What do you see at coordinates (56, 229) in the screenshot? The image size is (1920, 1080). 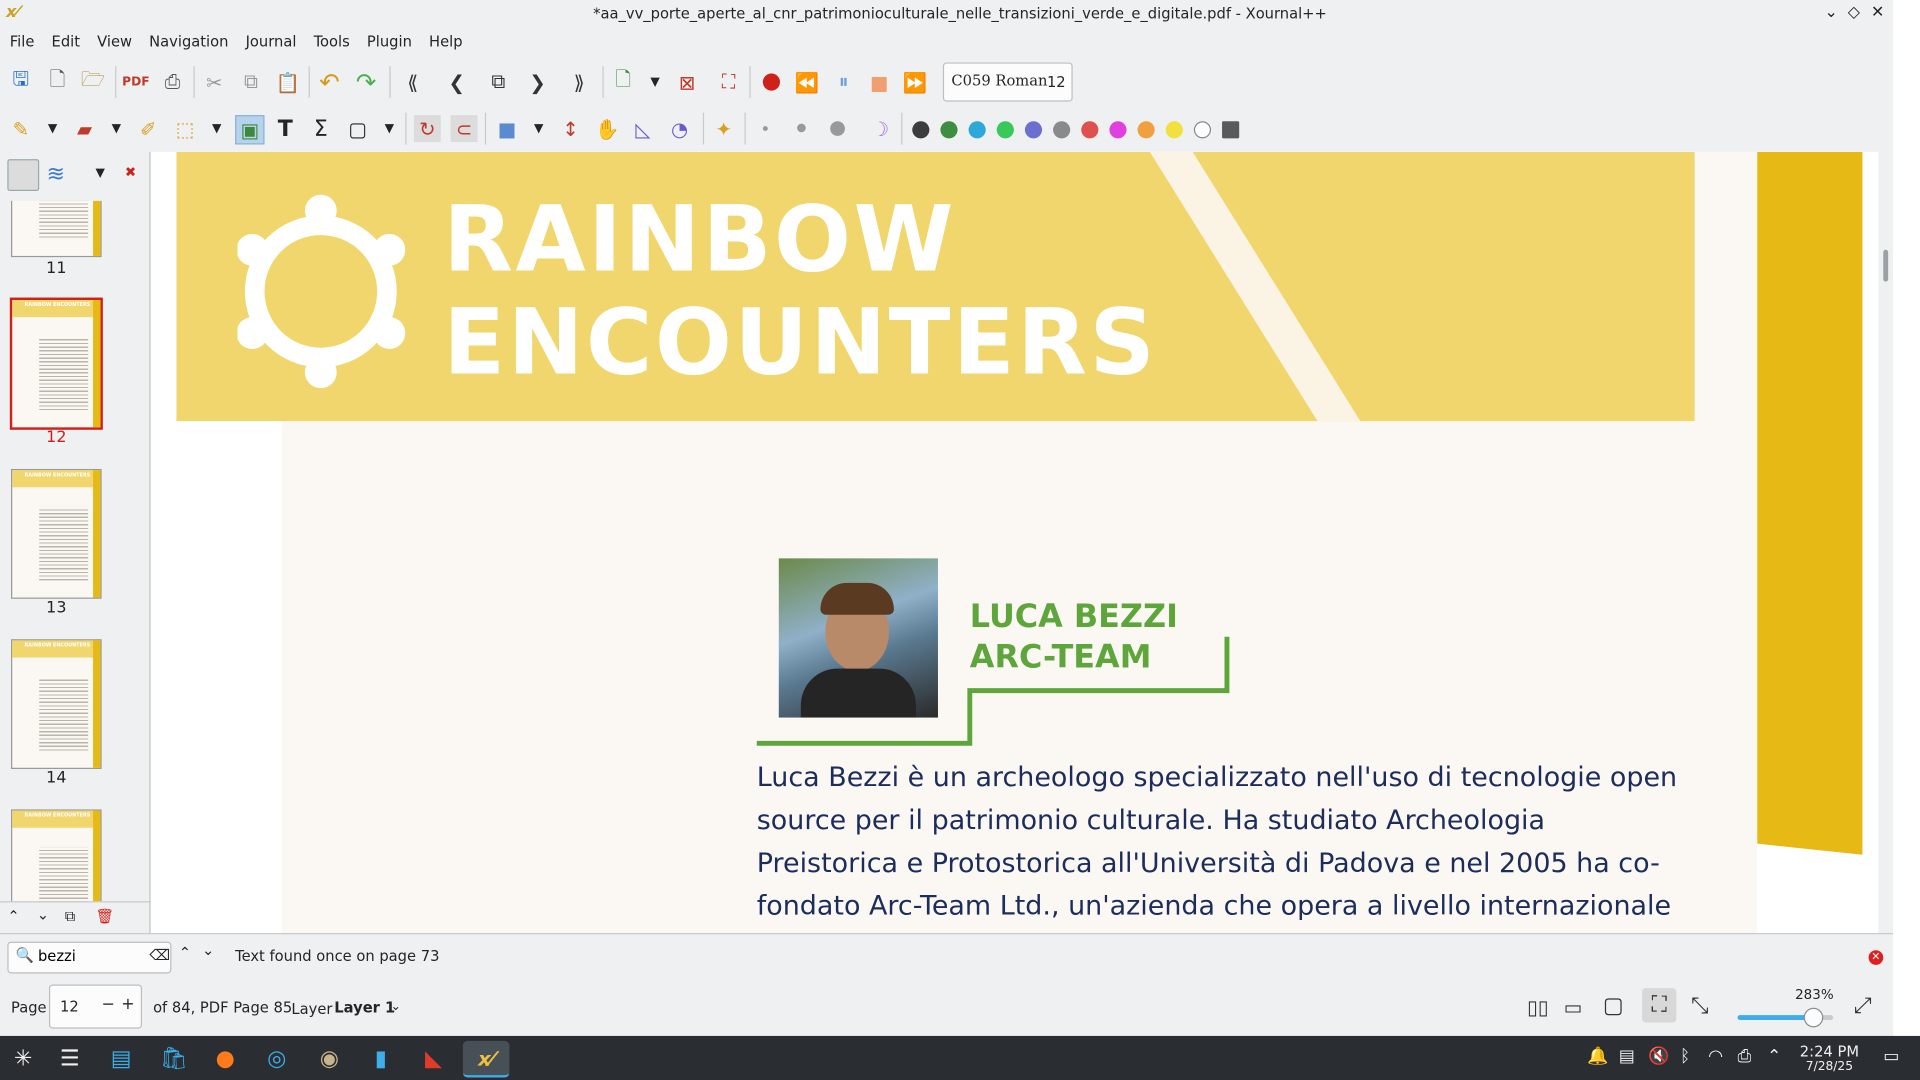 I see `page-thumbnail` at bounding box center [56, 229].